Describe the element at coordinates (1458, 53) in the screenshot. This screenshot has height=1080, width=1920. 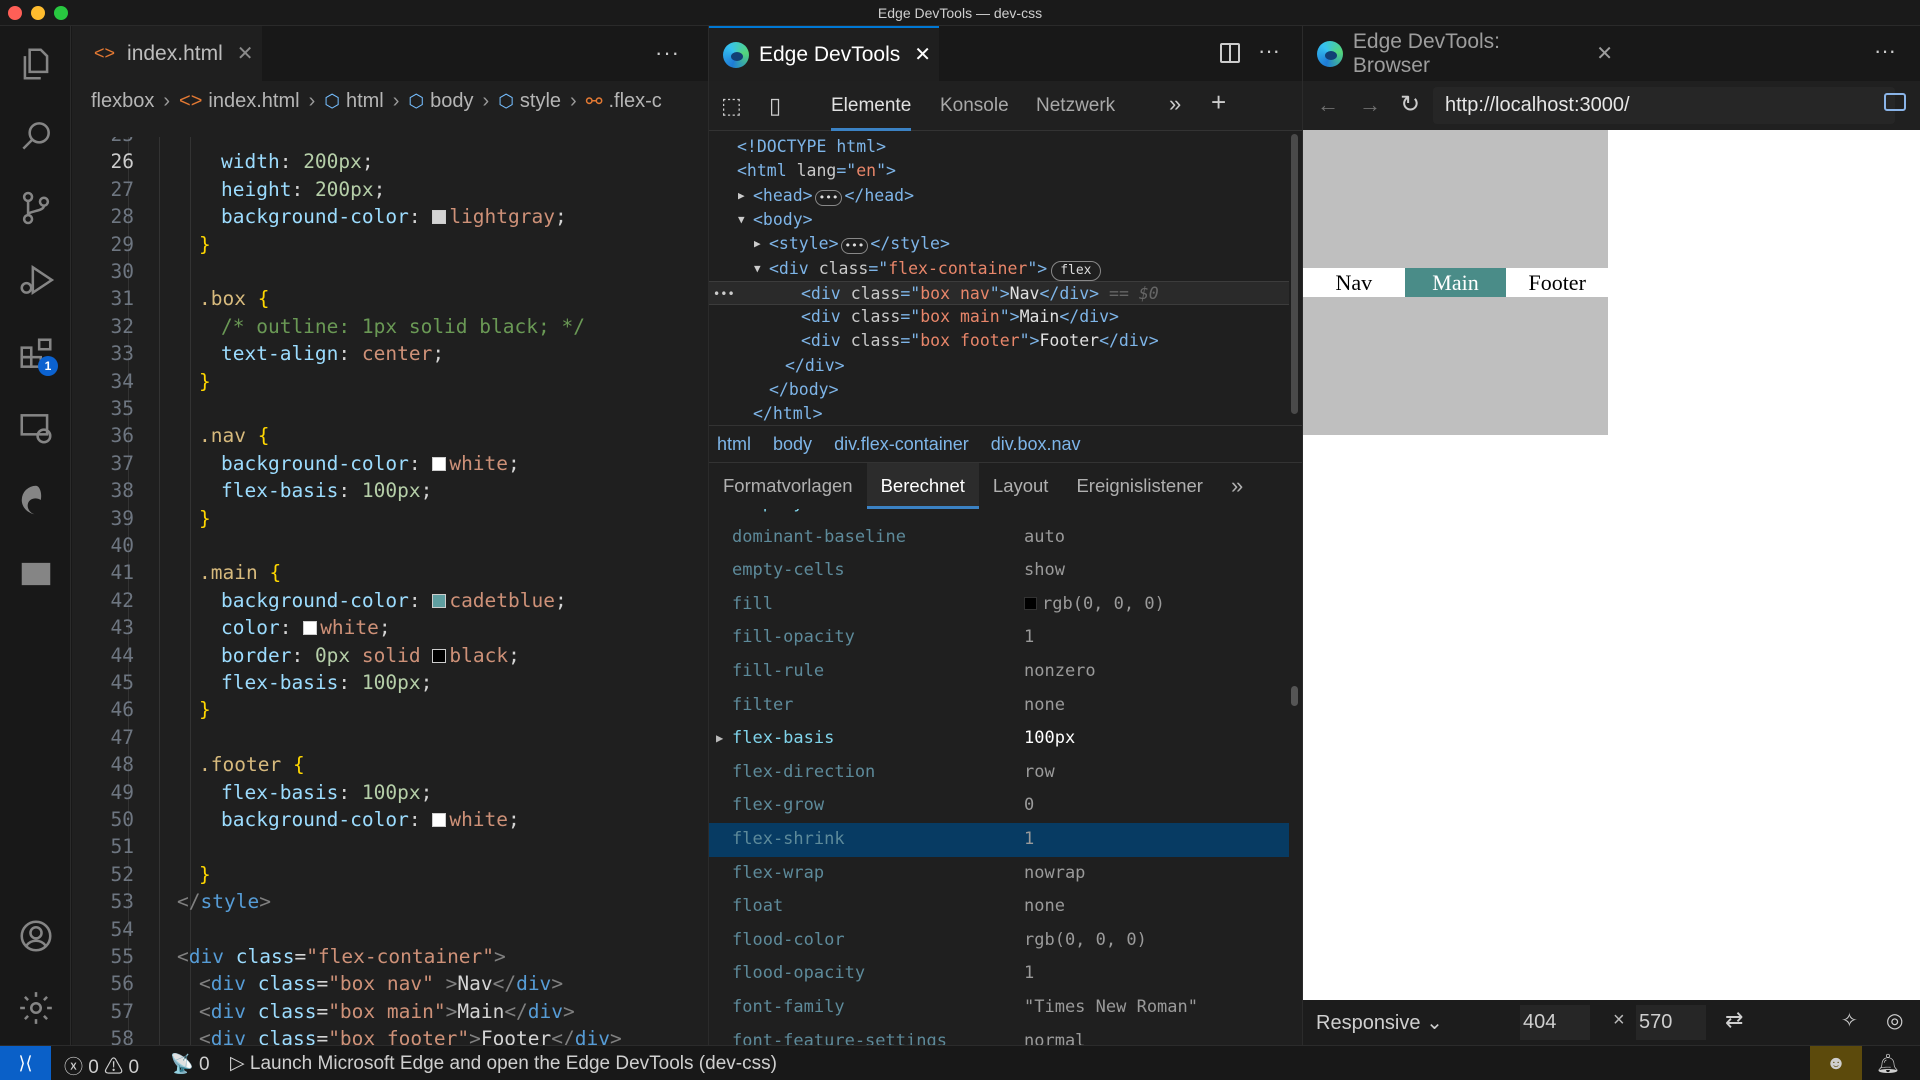
I see `browser-tab: Edge DevTools: Browser ✕` at that location.